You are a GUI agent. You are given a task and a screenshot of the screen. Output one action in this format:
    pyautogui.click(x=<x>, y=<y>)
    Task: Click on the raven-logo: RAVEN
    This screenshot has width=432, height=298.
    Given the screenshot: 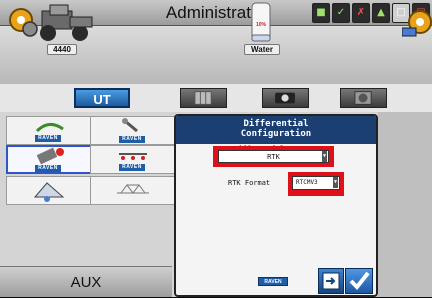 What is the action you would take?
    pyautogui.click(x=273, y=281)
    